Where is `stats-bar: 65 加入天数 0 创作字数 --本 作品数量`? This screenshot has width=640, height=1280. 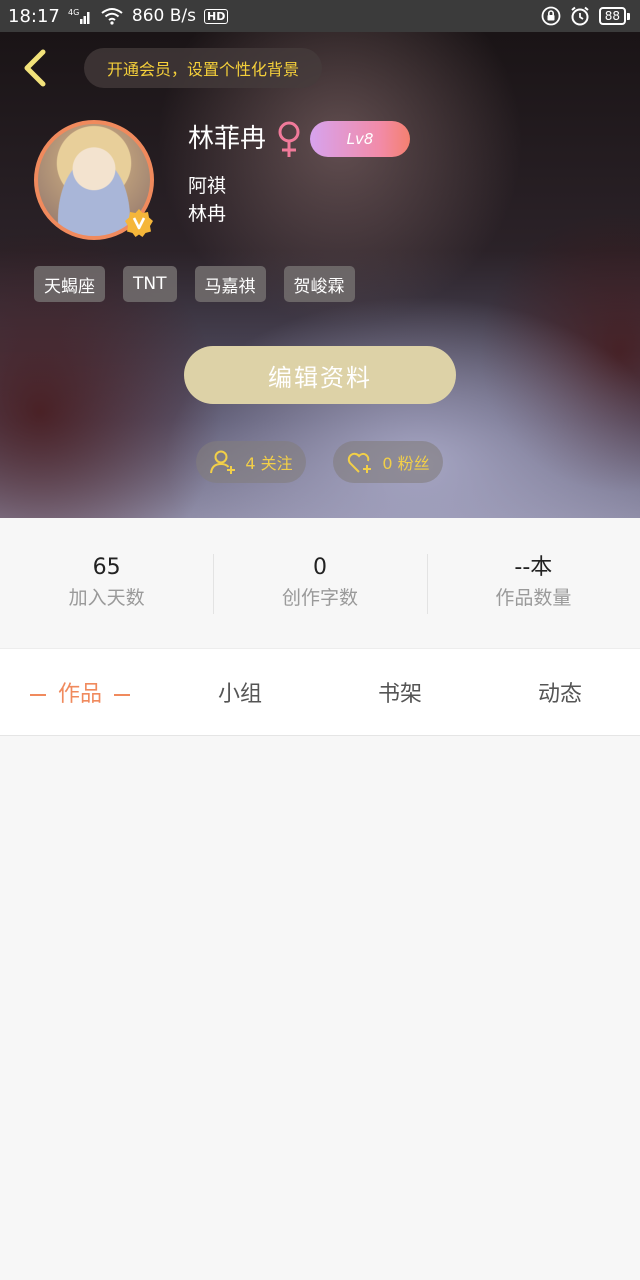
stats-bar: 65 加入天数 0 创作字数 --本 作品数量 is located at coordinates (320, 583).